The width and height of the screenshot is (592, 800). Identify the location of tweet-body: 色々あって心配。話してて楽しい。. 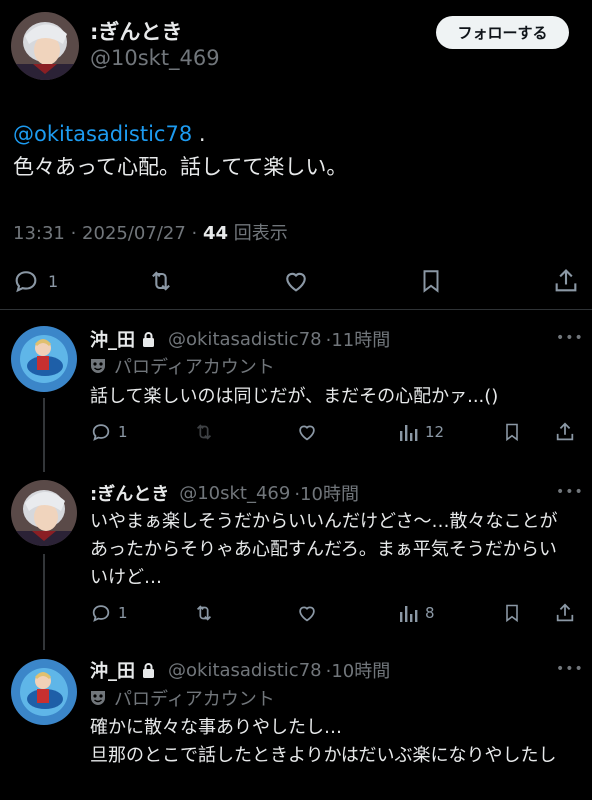
(180, 167).